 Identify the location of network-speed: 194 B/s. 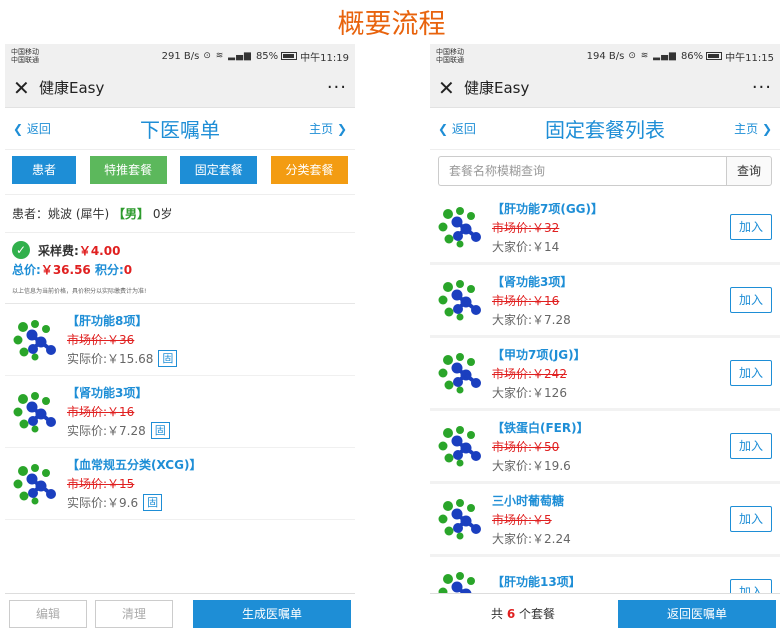
(605, 56).